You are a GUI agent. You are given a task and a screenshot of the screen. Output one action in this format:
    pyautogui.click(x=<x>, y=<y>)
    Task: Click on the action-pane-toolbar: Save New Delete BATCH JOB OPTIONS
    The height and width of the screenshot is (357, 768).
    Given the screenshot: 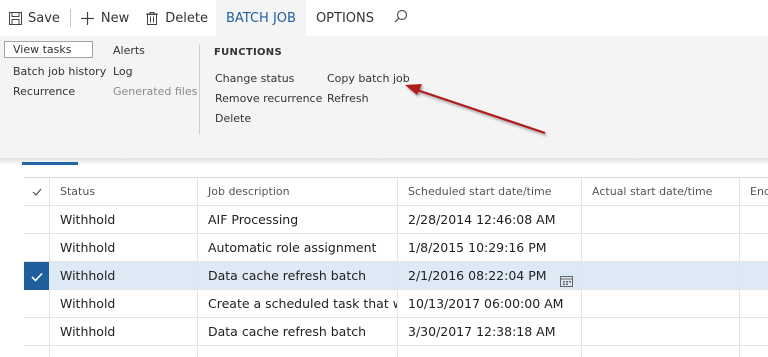 What is the action you would take?
    pyautogui.click(x=384, y=18)
    